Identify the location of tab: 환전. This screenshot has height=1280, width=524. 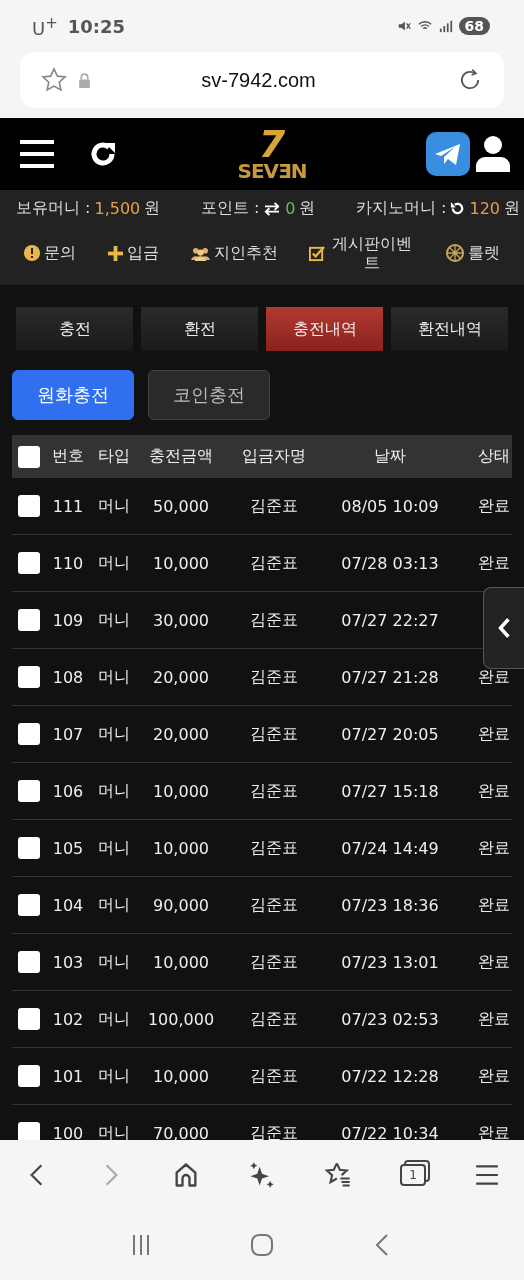
(199, 329).